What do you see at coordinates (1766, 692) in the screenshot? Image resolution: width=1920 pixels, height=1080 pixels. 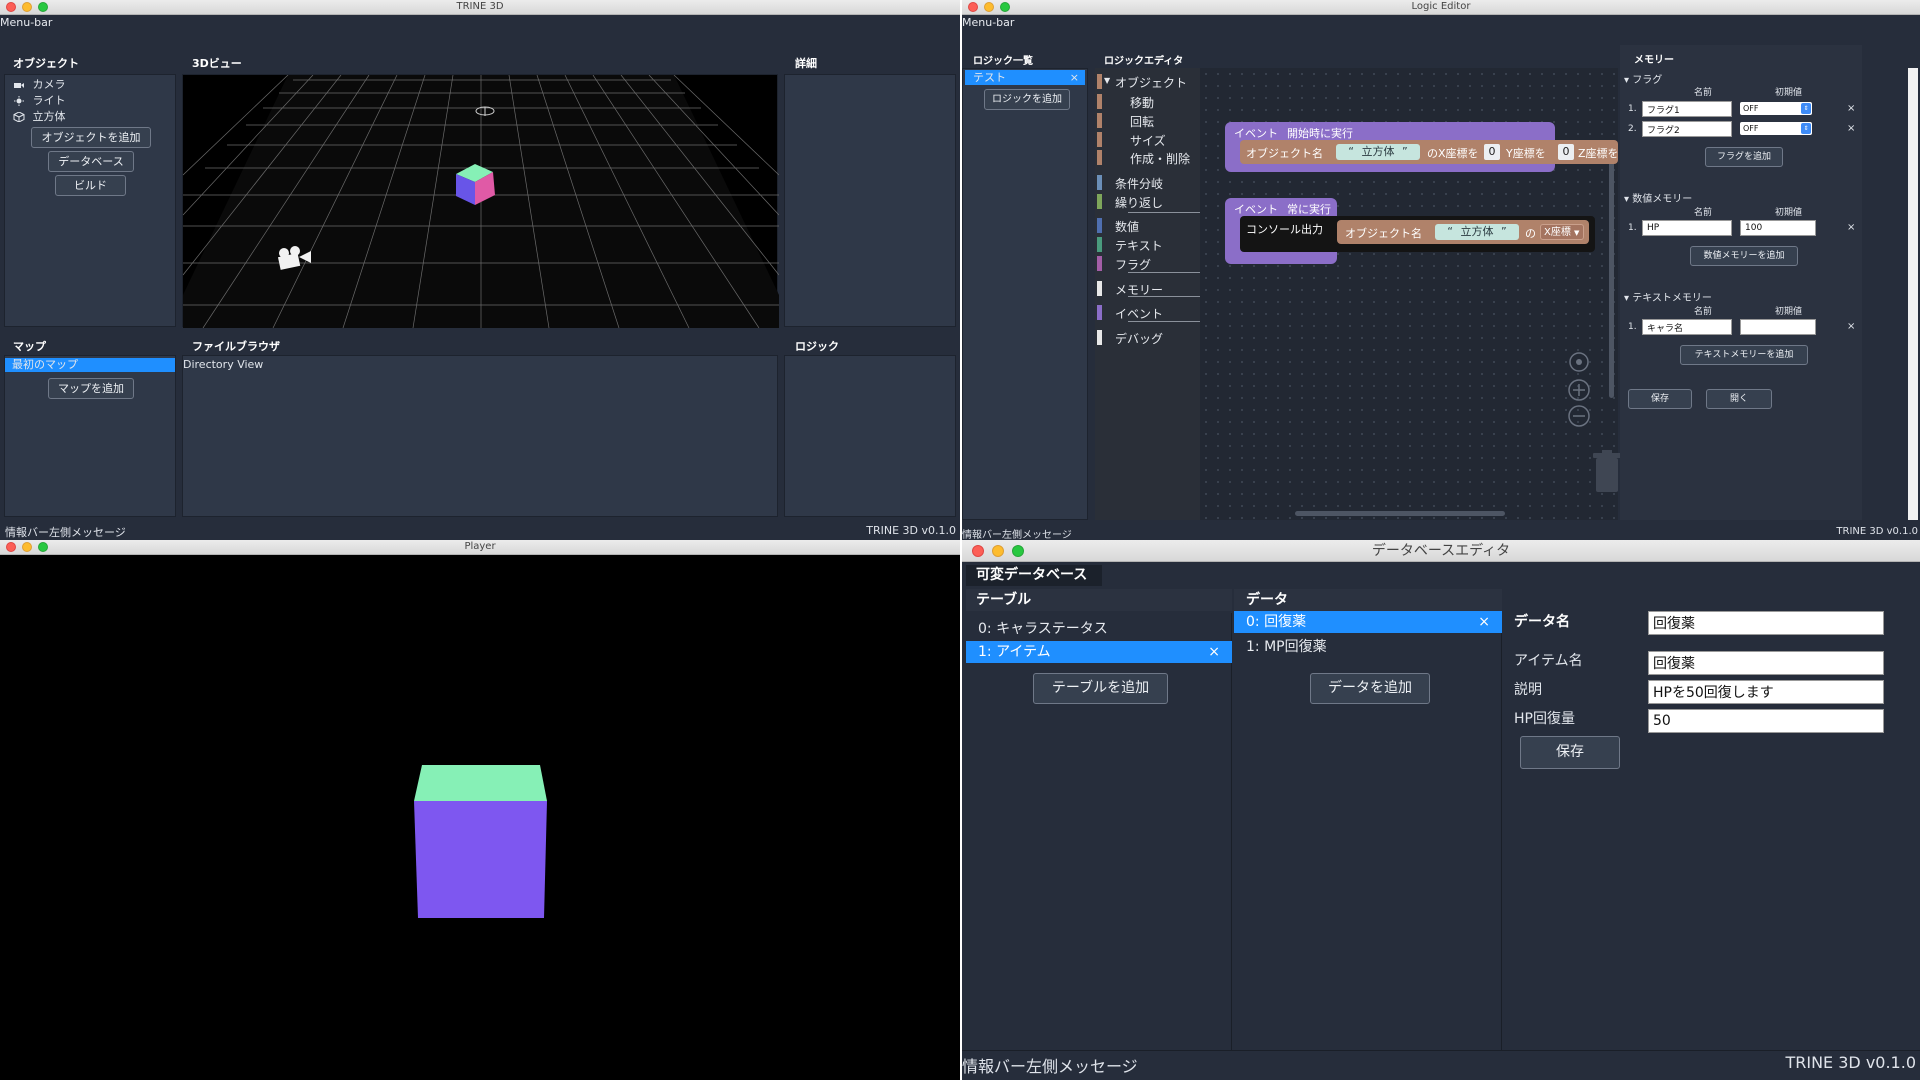 I see `description-input` at bounding box center [1766, 692].